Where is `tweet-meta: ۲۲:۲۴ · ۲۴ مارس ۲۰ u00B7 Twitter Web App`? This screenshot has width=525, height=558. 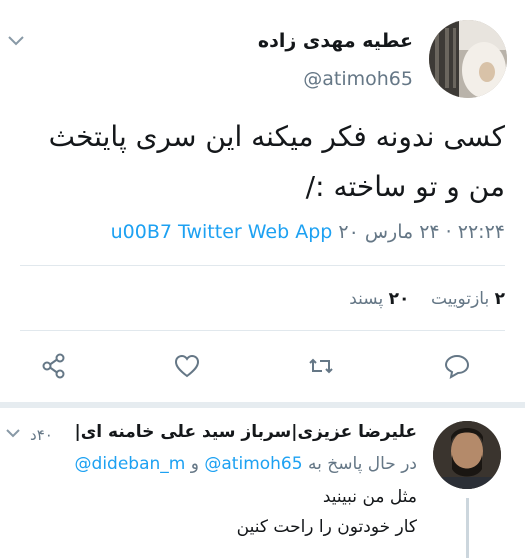 tweet-meta: ۲۲:۲۴ · ۲۴ مارس ۲۰ u00B7 Twitter Web App is located at coordinates (308, 232).